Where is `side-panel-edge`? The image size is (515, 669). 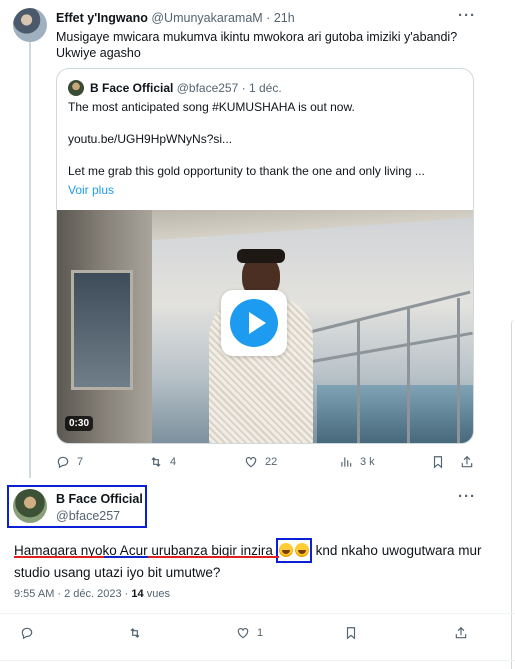
side-panel-edge is located at coordinates (513, 494).